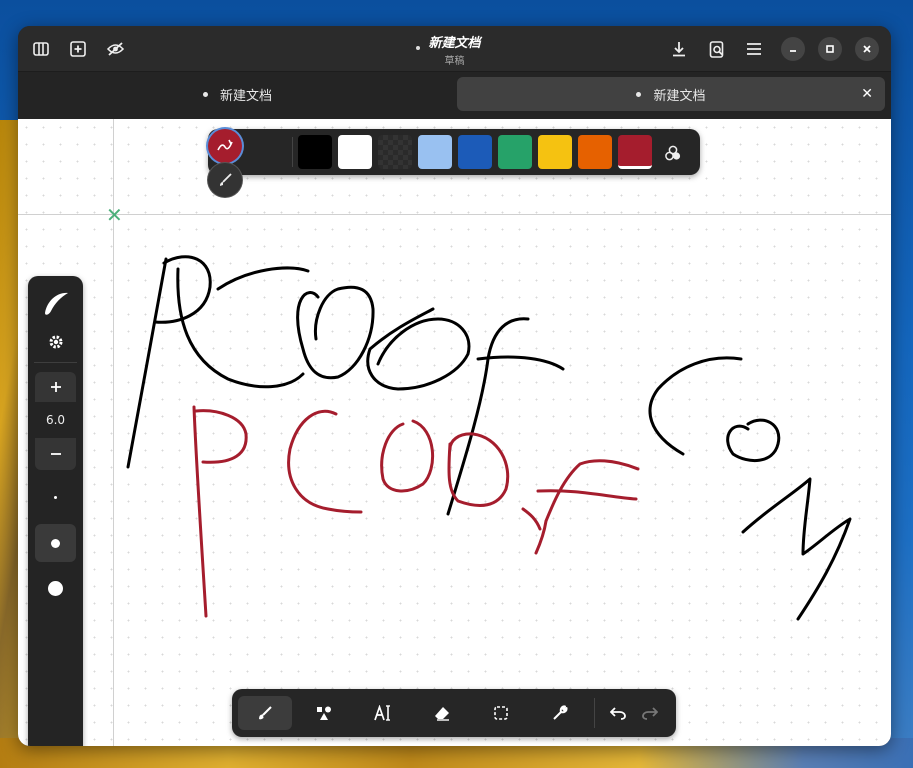 The height and width of the screenshot is (768, 913). What do you see at coordinates (55, 511) in the screenshot?
I see `pen-settings-panel: 6.0` at bounding box center [55, 511].